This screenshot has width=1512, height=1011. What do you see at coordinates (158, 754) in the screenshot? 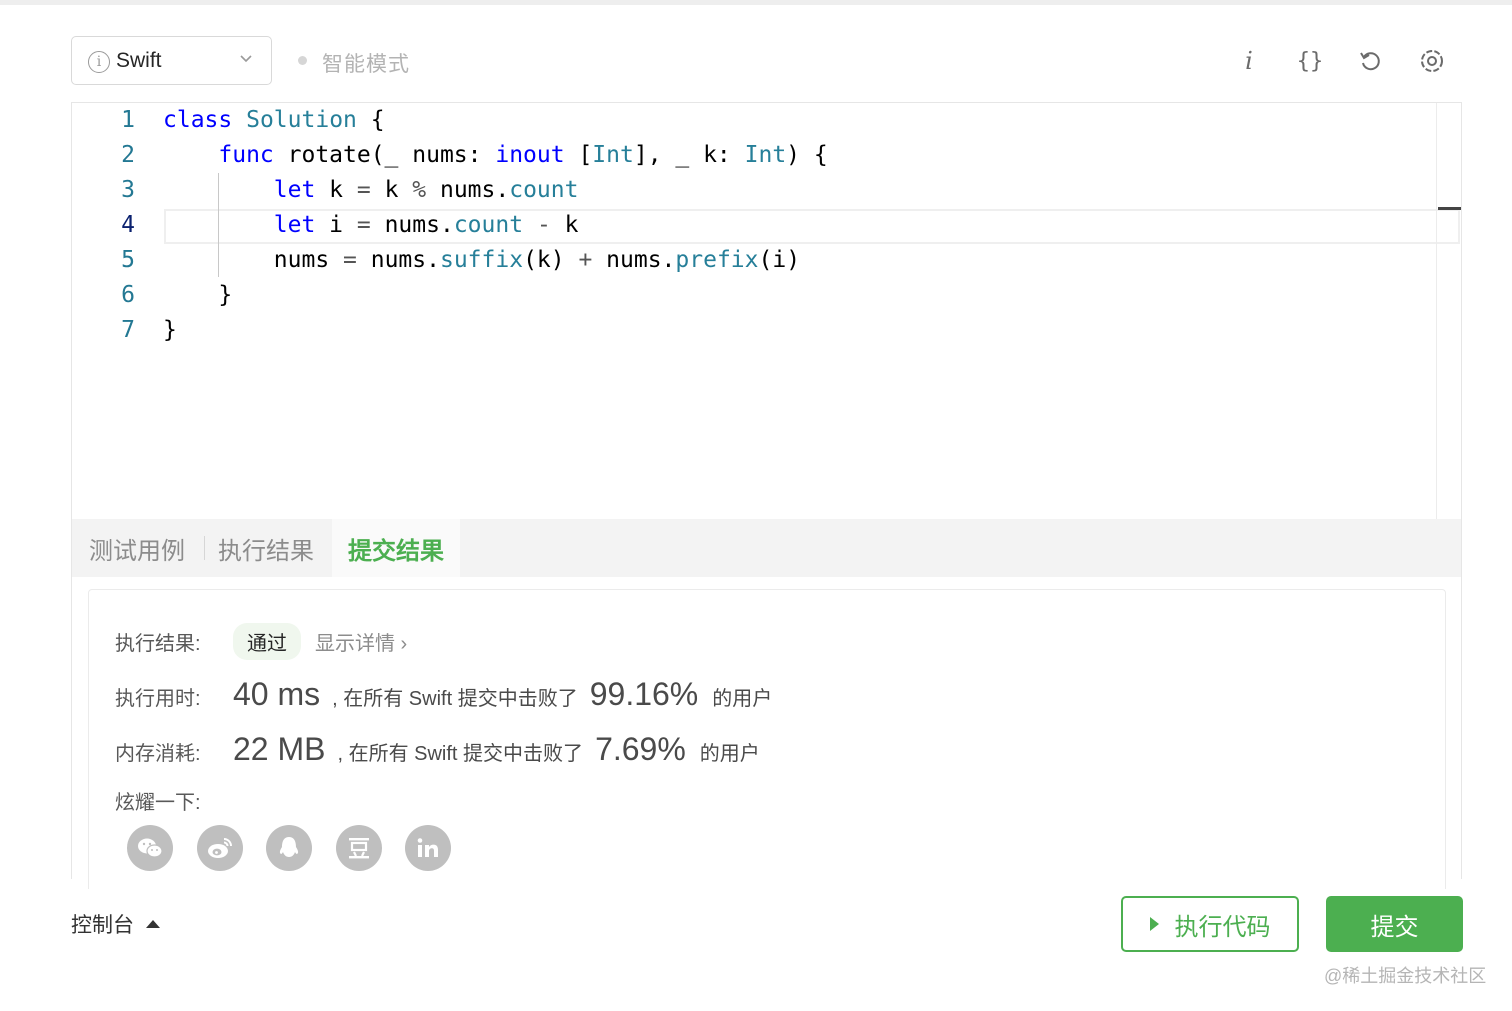
I see `memory-label: 内存消耗:` at bounding box center [158, 754].